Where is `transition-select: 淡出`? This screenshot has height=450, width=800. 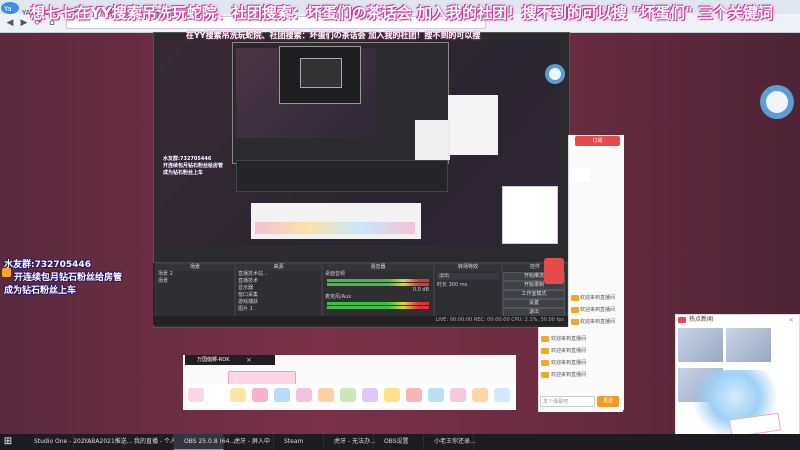
transition-select: 淡出 is located at coordinates (468, 276).